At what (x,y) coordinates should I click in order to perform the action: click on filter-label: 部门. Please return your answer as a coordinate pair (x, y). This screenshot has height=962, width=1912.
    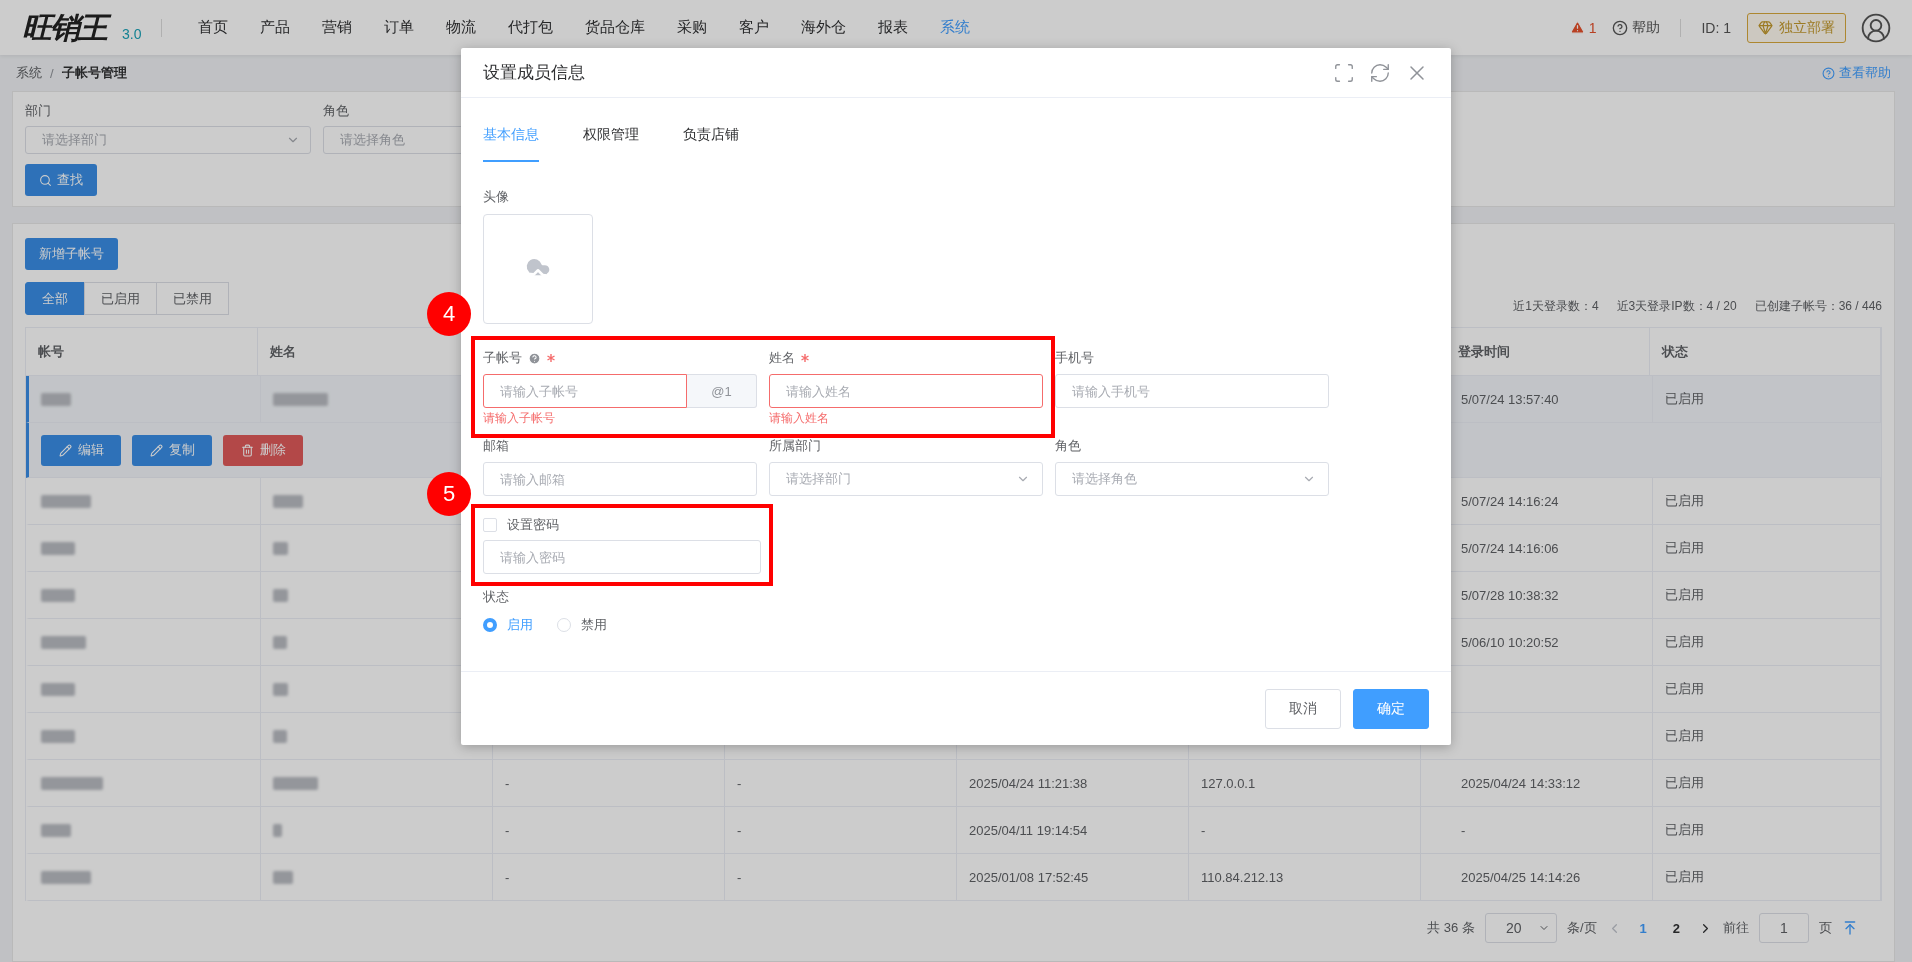
    Looking at the image, I should click on (38, 111).